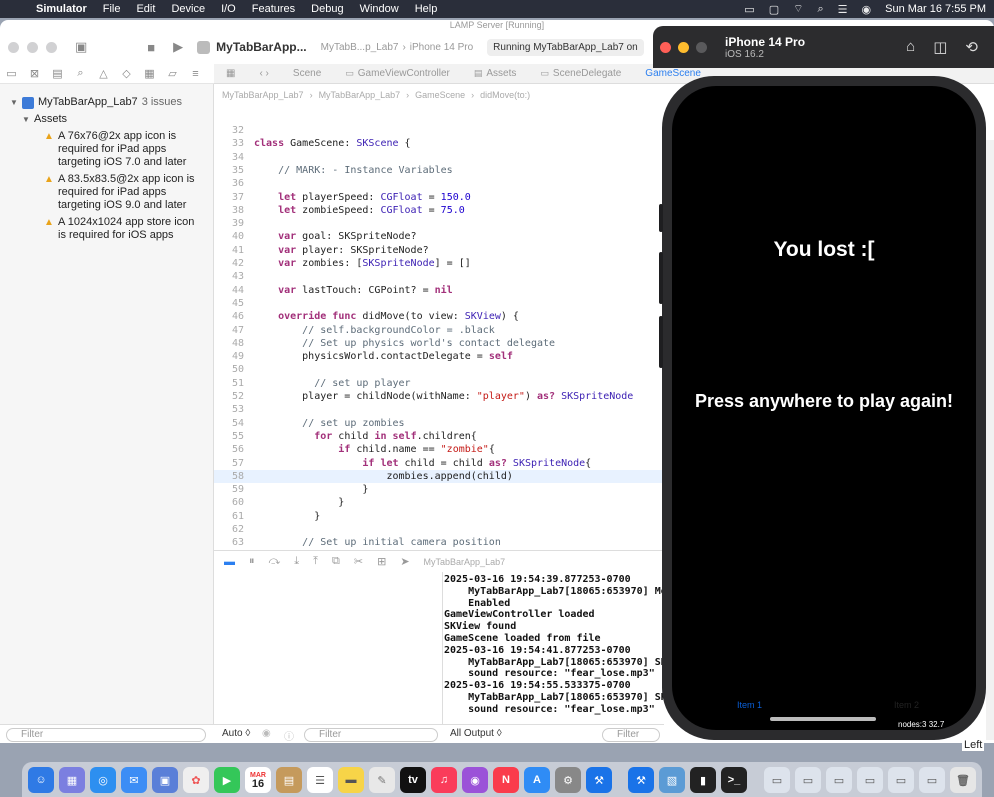 The image size is (994, 797). What do you see at coordinates (439, 449) in the screenshot?
I see `code-line: 56 if child.name == "zombie"{` at bounding box center [439, 449].